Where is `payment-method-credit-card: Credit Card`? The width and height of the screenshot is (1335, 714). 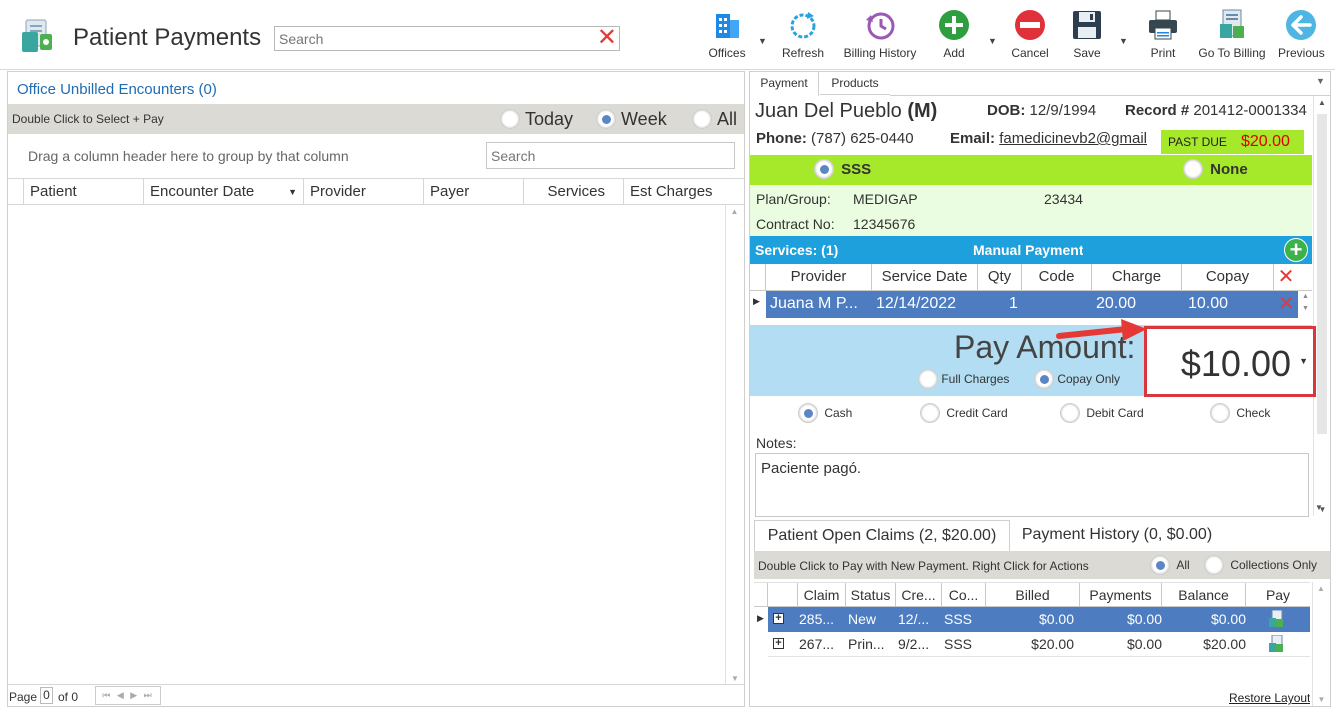 payment-method-credit-card: Credit Card is located at coordinates (964, 413).